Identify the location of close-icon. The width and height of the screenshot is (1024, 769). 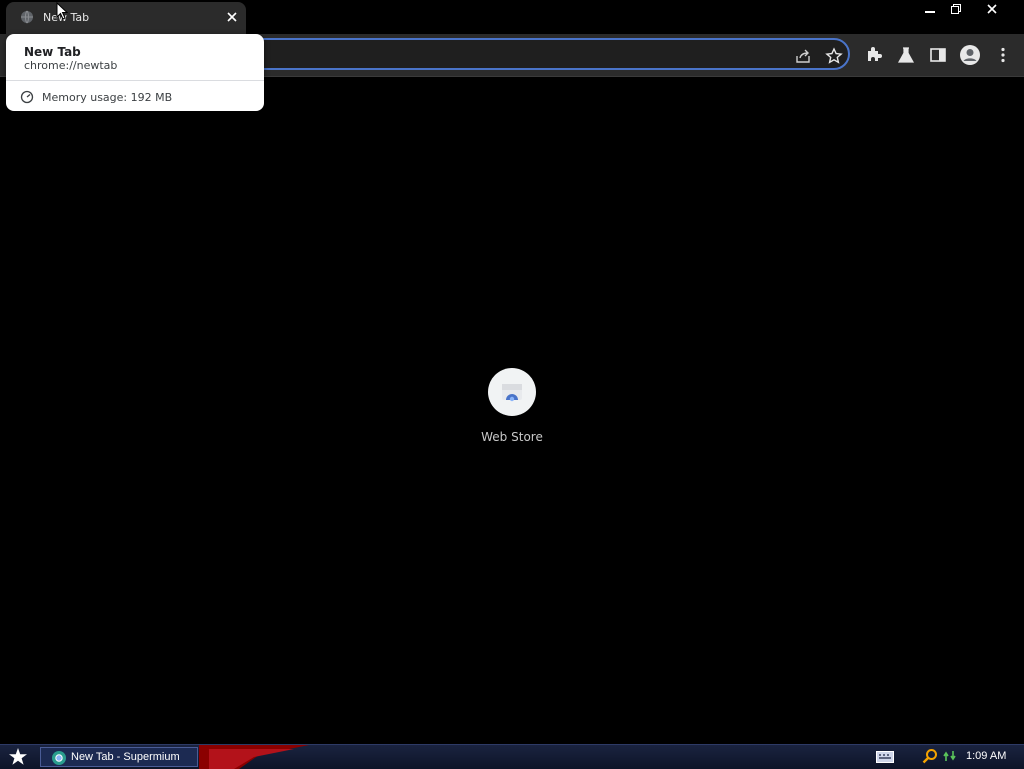
(992, 9).